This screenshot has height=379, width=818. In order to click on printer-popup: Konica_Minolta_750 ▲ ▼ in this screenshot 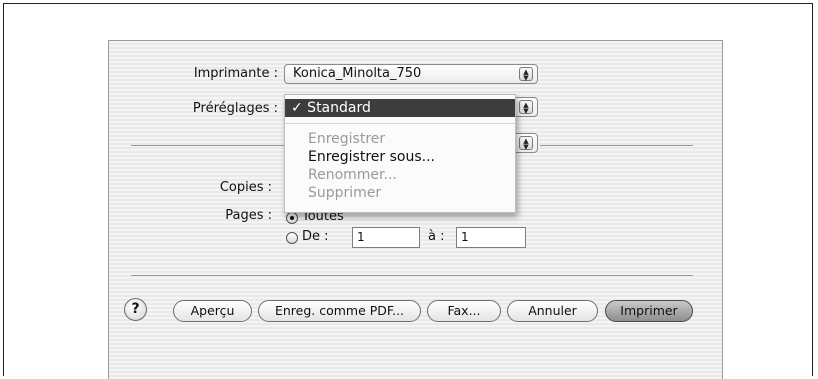, I will do `click(411, 74)`.